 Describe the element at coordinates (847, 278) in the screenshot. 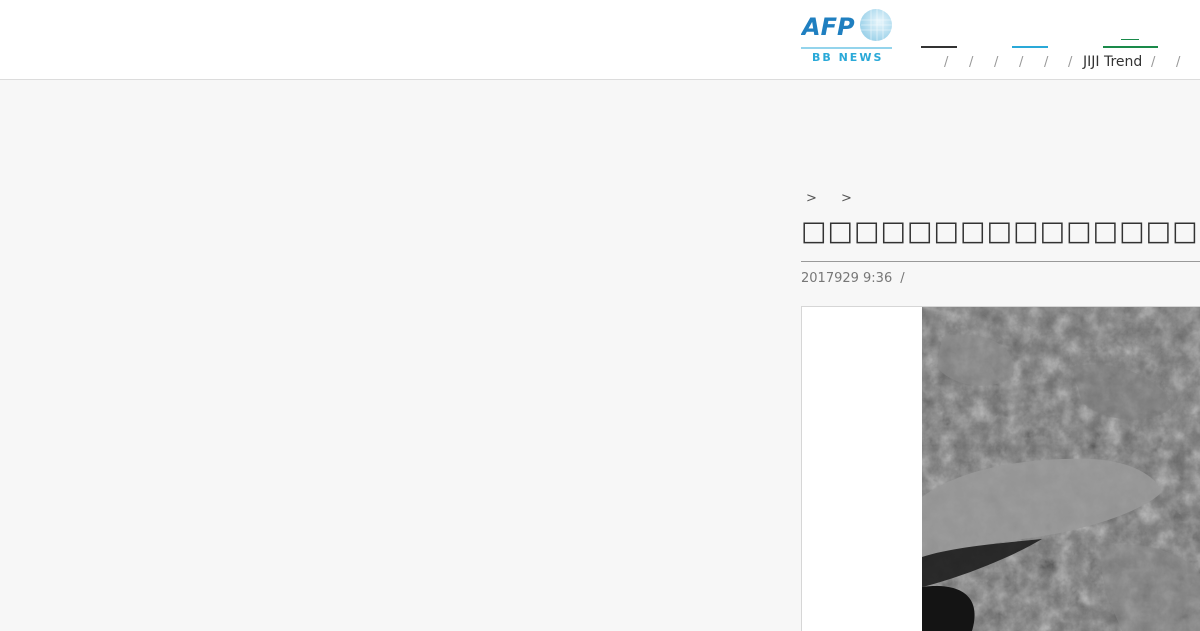

I see `article-date: 2017929 9:36` at that location.